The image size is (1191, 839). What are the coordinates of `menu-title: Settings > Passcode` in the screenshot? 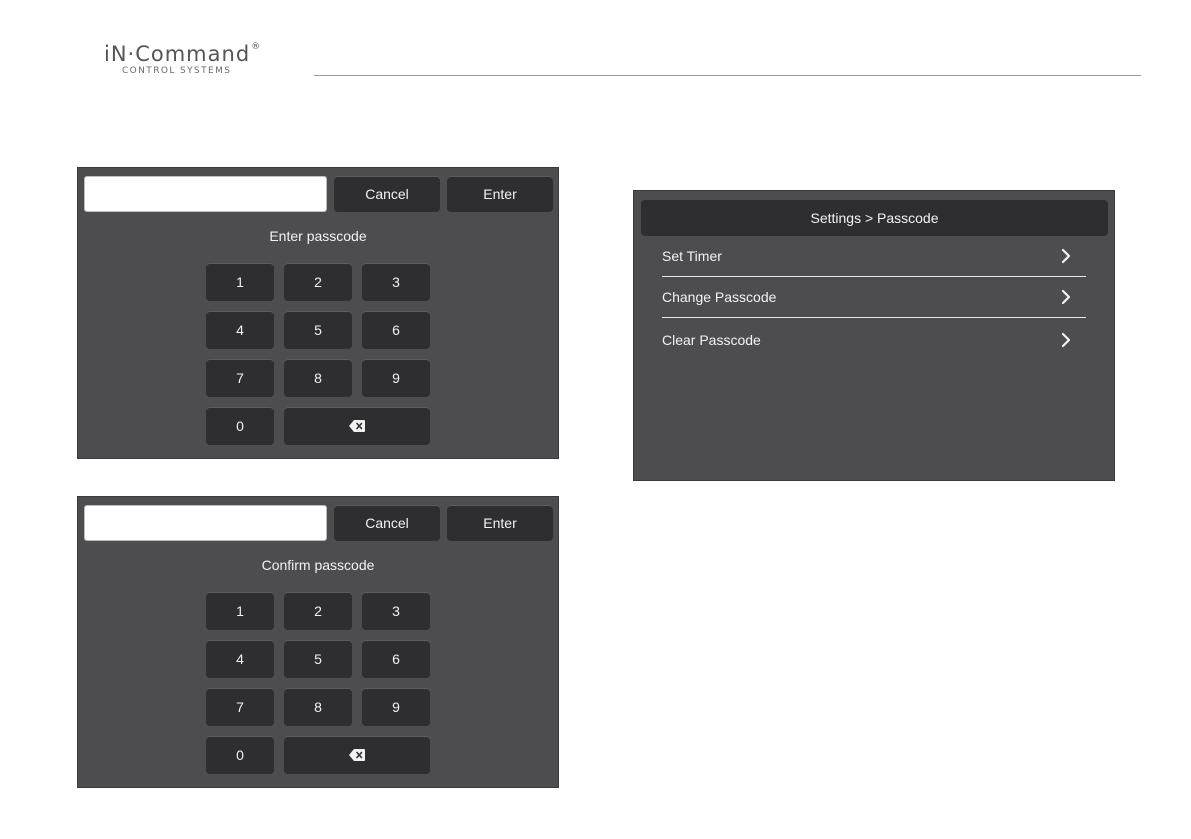 It's located at (874, 218).